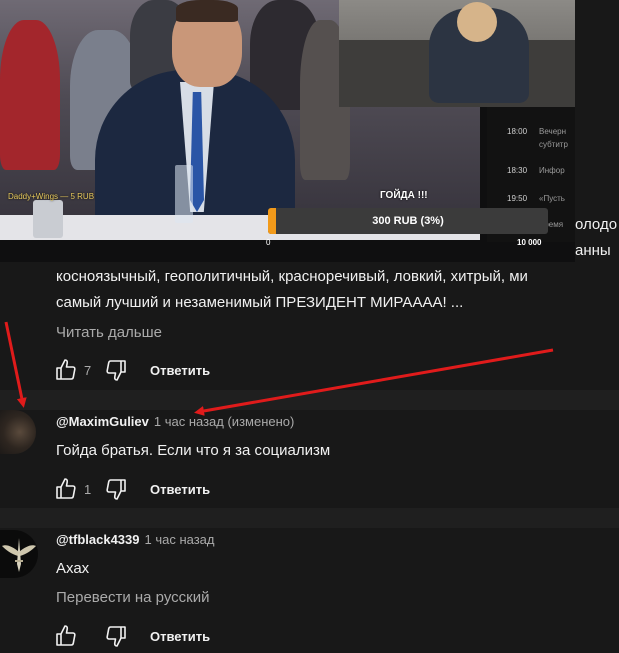 This screenshot has width=619, height=653. I want to click on comment-header: @tfblack4339 1 час назад, so click(135, 540).